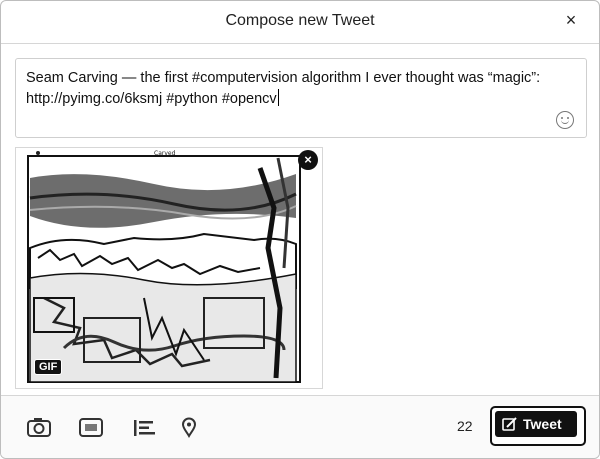 The width and height of the screenshot is (600, 459). I want to click on text-caret, so click(278, 97).